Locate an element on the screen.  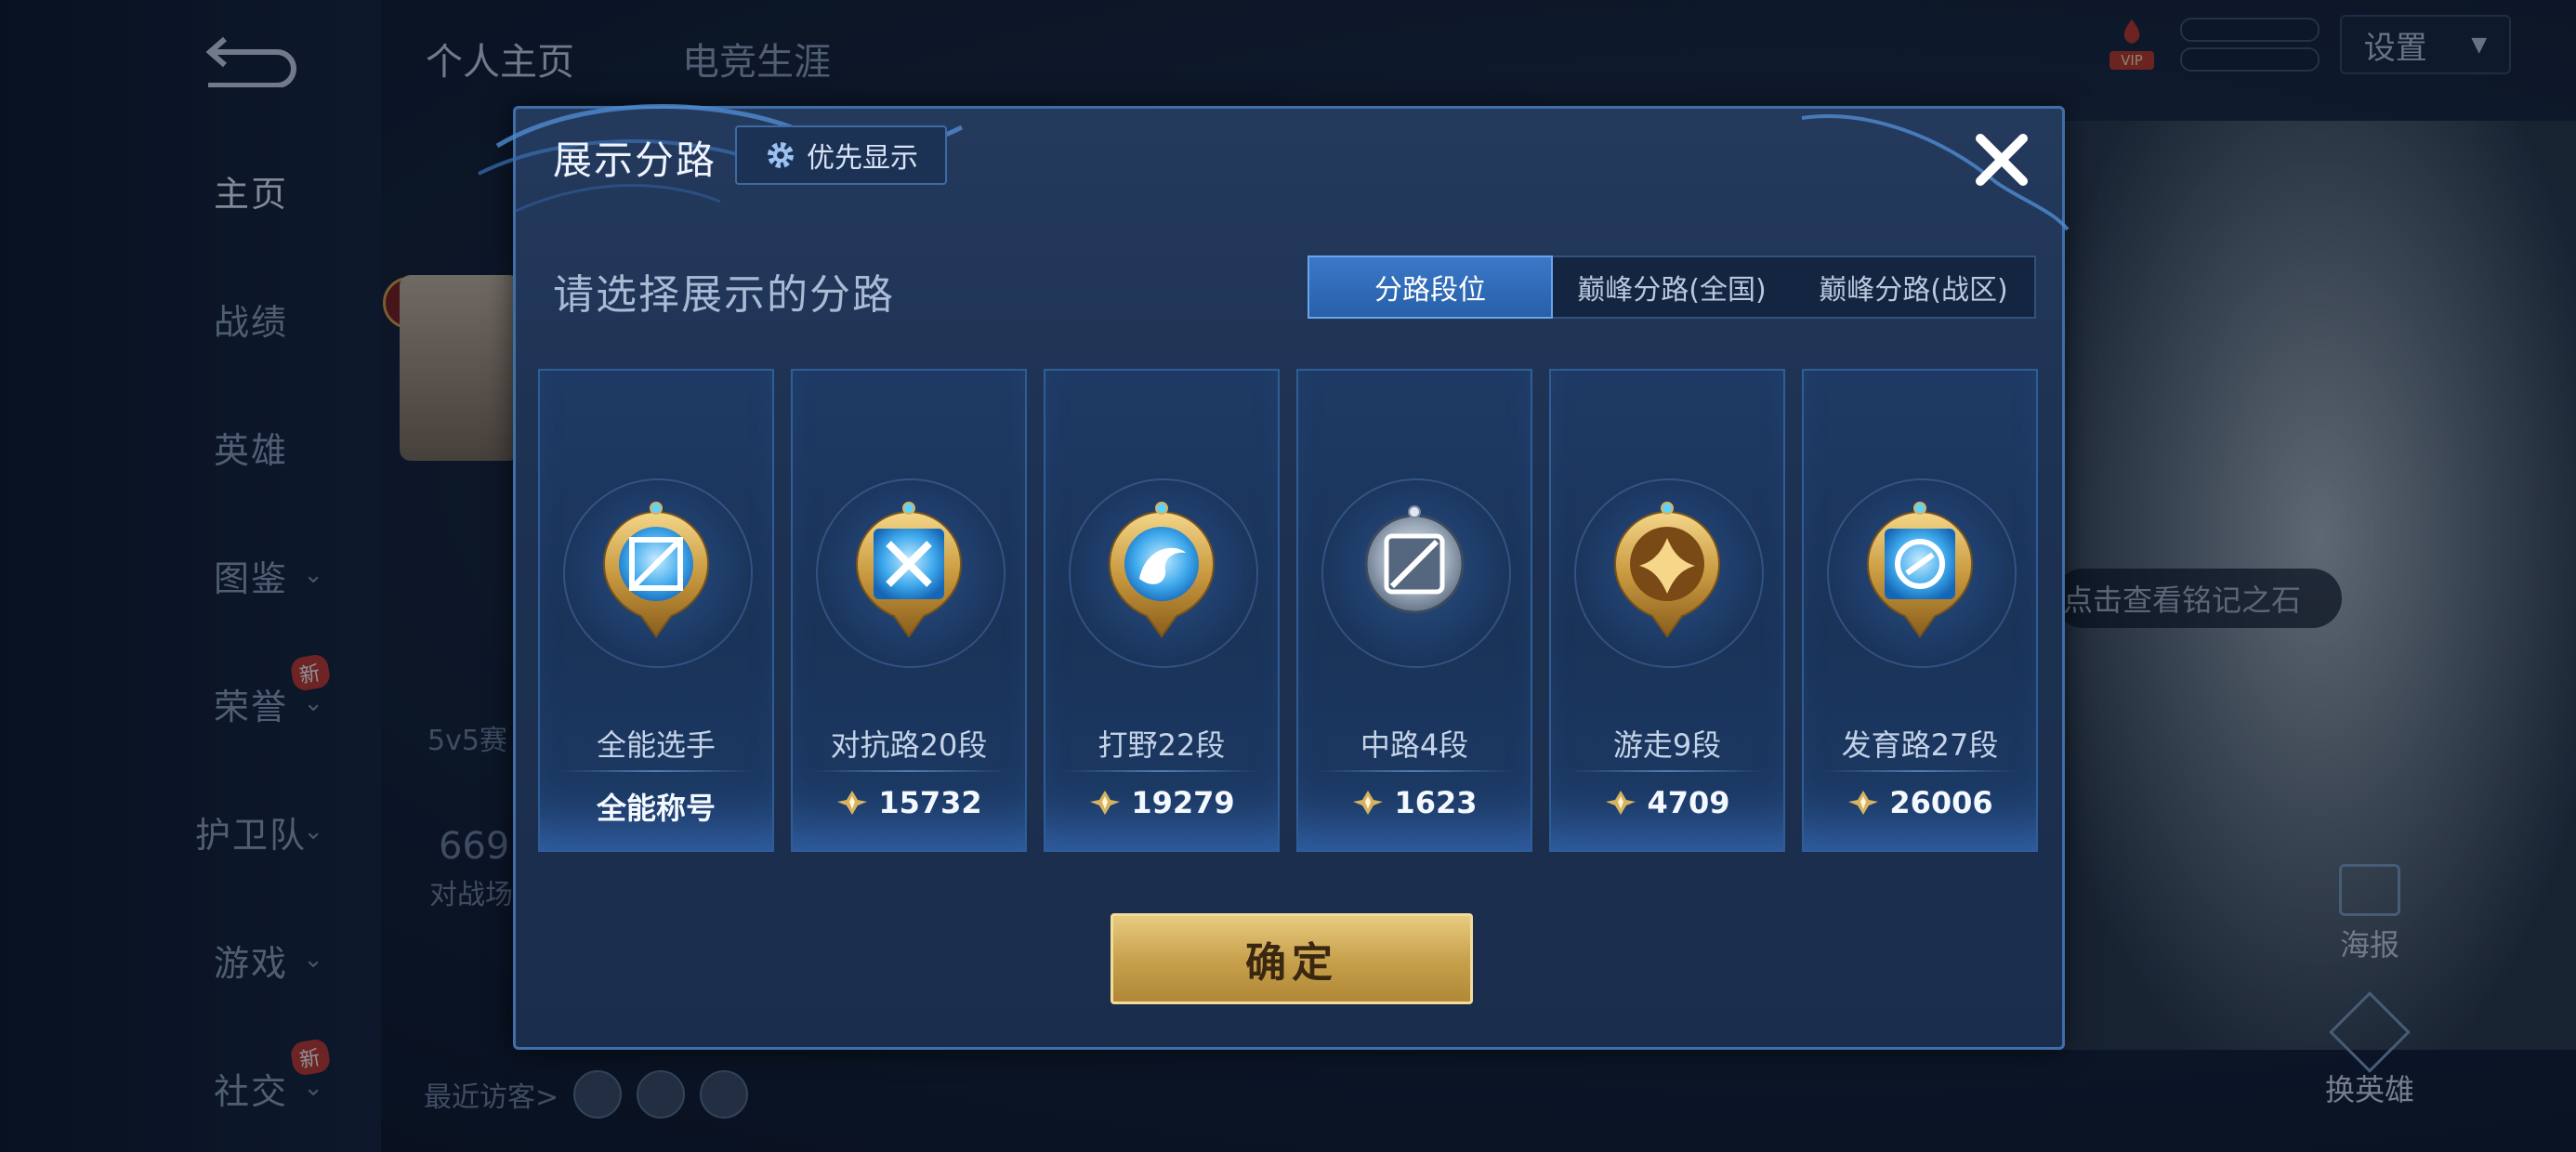
lane-card-value: 全能称号 is located at coordinates (656, 808).